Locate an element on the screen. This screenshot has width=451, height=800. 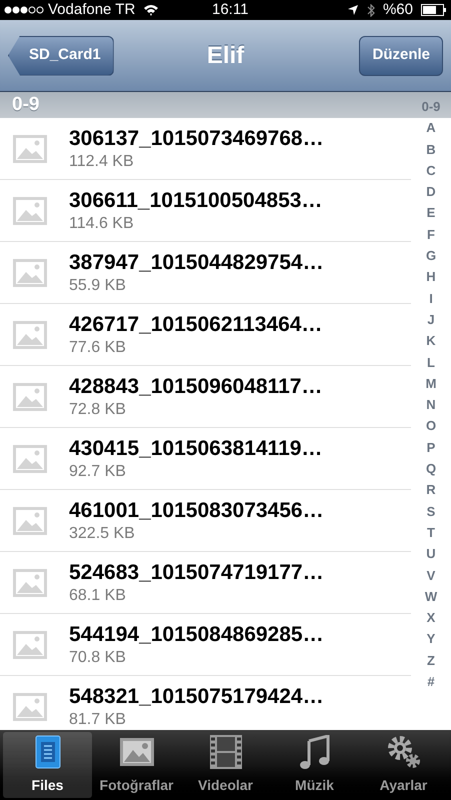
bluetooth-icon is located at coordinates (370, 10).